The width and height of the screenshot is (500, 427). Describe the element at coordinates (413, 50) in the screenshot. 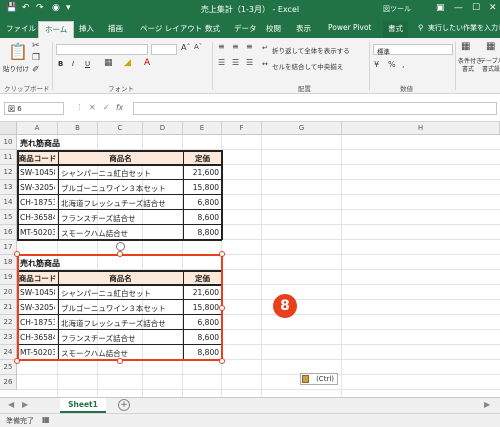

I see `number-format-select: 標準` at that location.